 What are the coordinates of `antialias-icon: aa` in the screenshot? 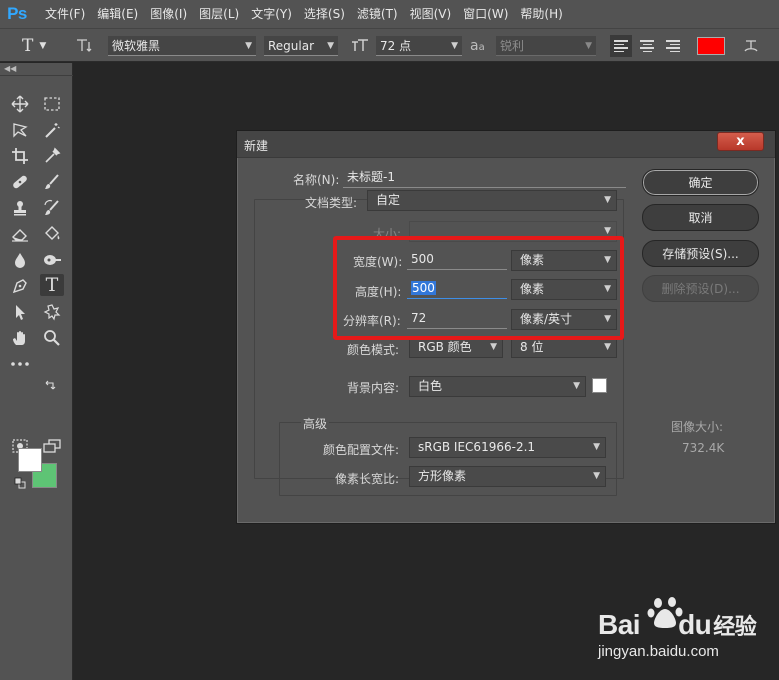 It's located at (477, 45).